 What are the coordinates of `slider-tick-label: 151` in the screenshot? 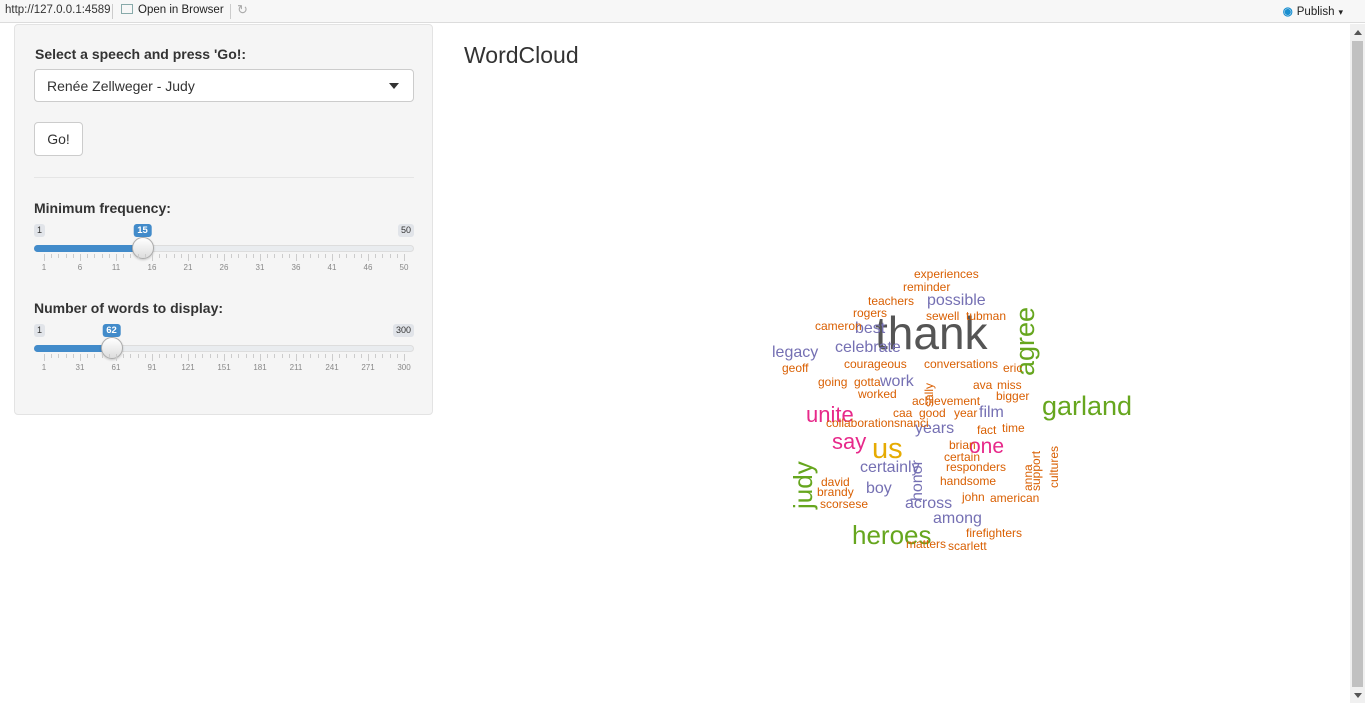 It's located at (224, 367).